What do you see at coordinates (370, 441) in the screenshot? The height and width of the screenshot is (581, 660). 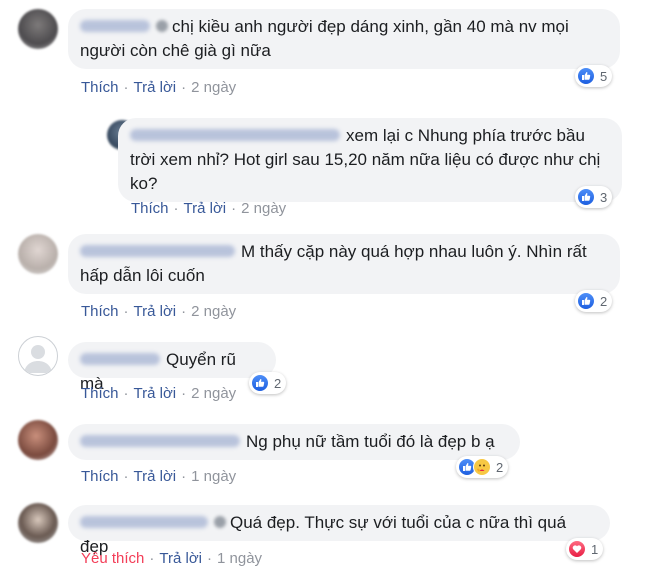 I see `comment-text: Ng phụ nữ tầm tuổi đó là đẹp b ạ` at bounding box center [370, 441].